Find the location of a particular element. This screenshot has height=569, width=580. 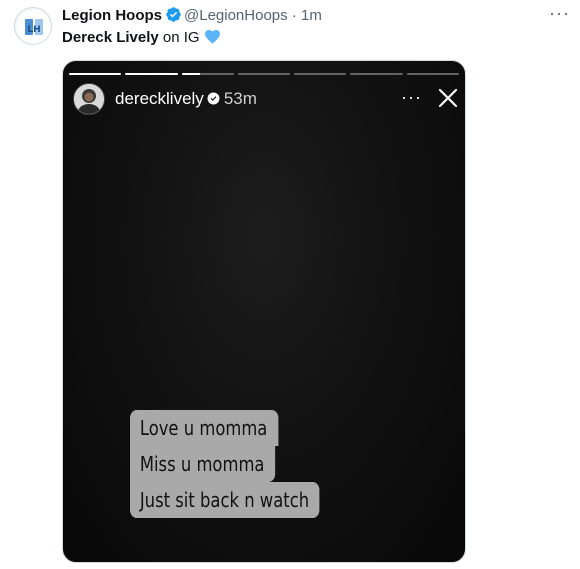

author-name: Legion Hoops is located at coordinates (112, 15).